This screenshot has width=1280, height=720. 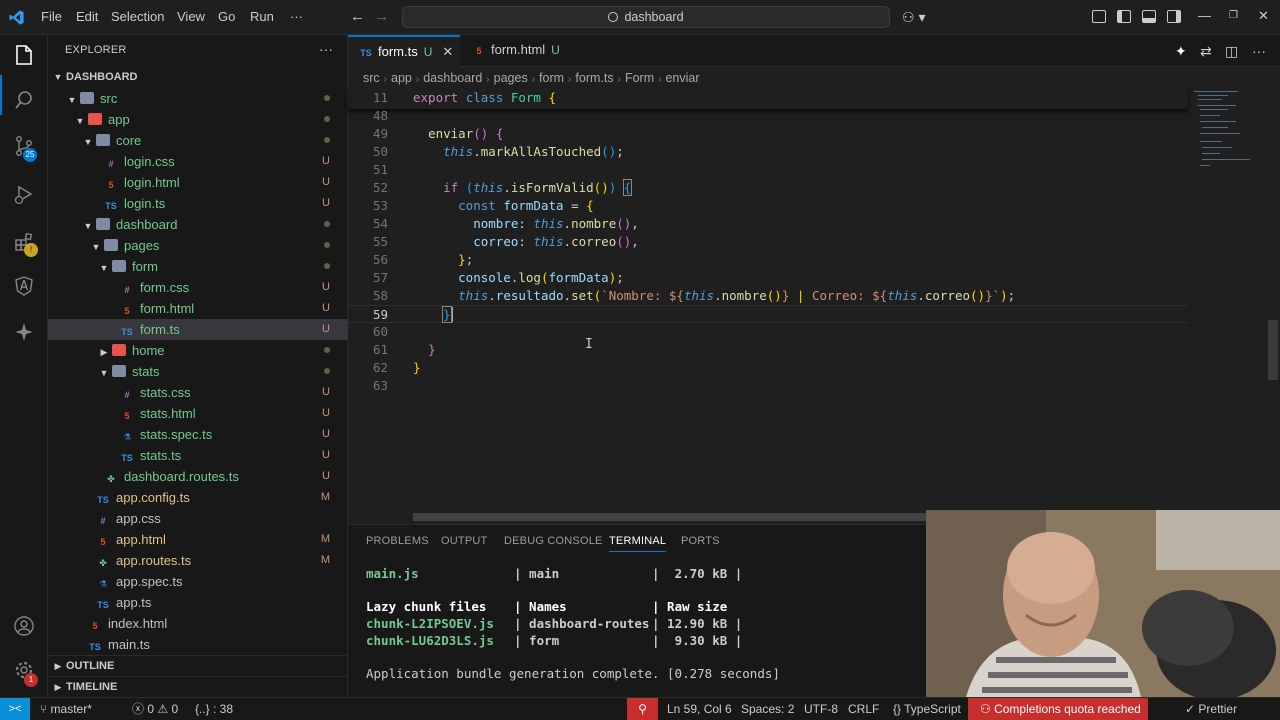 I want to click on close-window-icon: ✕, so click(x=1263, y=16).